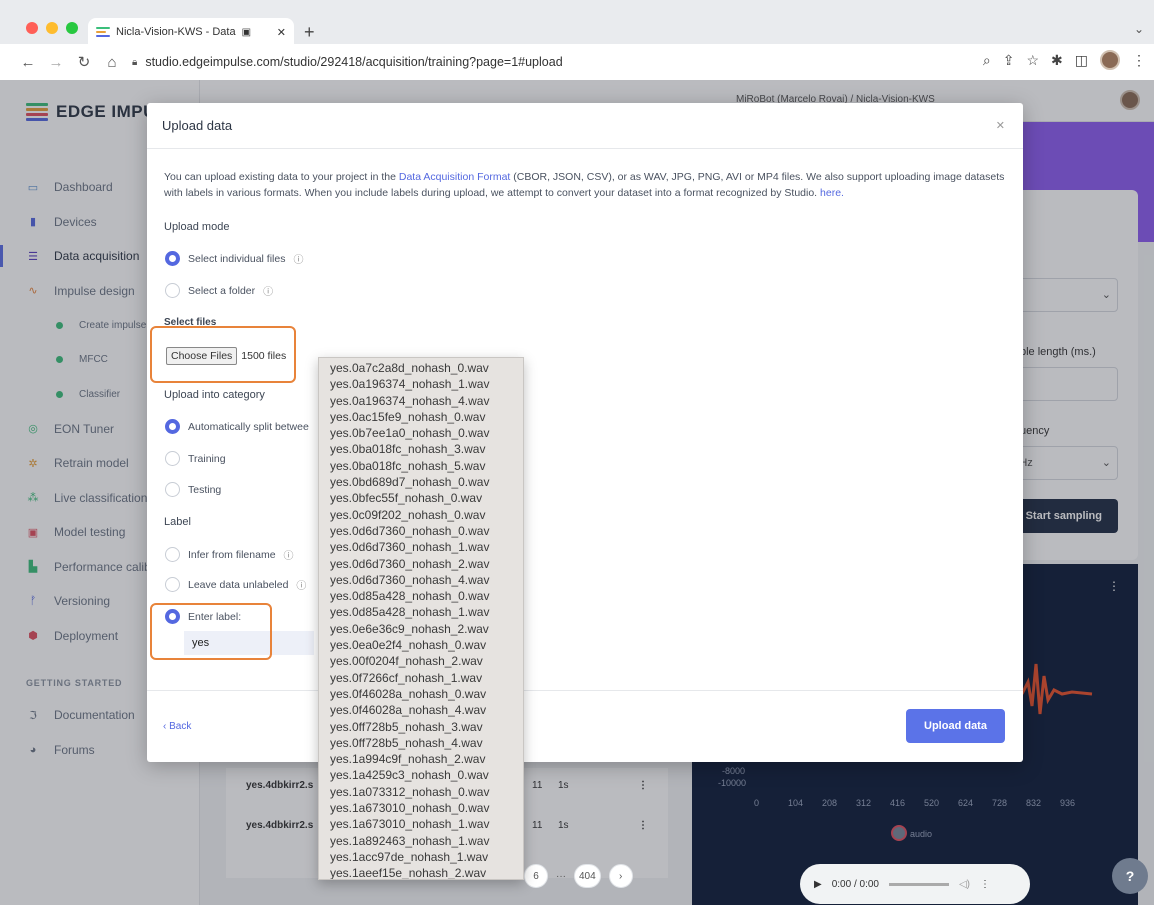 This screenshot has width=1154, height=908. Describe the element at coordinates (406, 677) in the screenshot. I see `file-list-item: yes.0f7266cf_nohash_1.wav` at that location.